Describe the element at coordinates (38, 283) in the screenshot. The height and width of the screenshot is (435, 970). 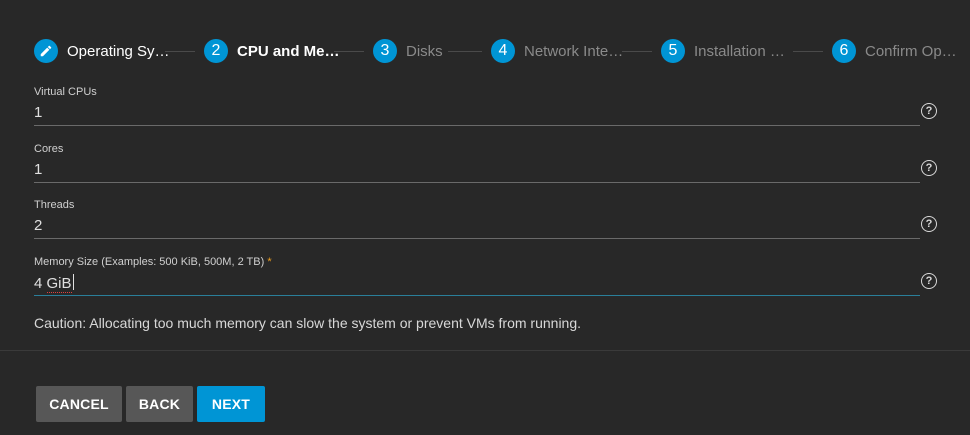
I see `memory-value-number: 4` at that location.